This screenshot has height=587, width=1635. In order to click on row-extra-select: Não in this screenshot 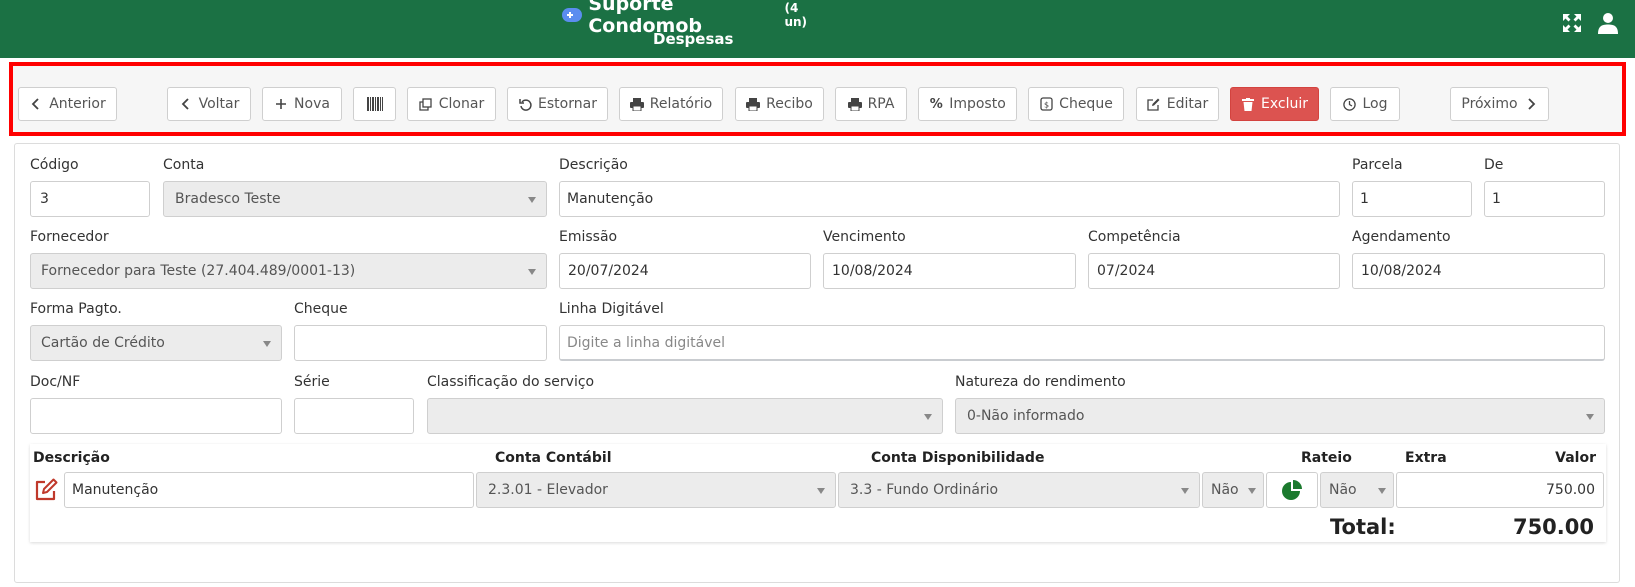, I will do `click(1357, 490)`.